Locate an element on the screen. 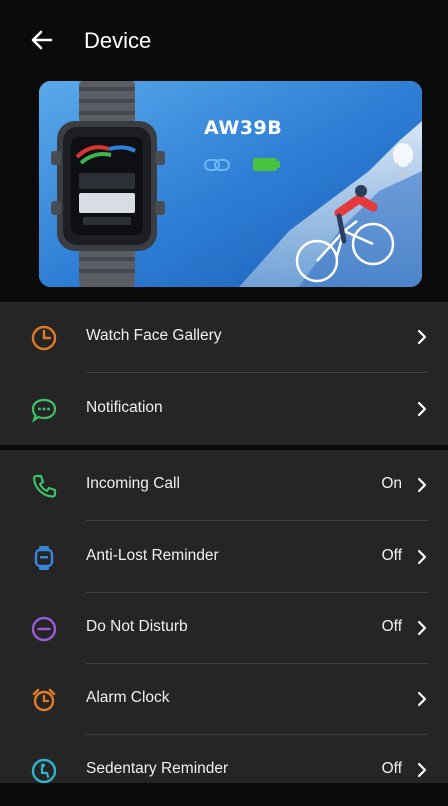  row-label: Sedentary Reminder is located at coordinates (157, 768).